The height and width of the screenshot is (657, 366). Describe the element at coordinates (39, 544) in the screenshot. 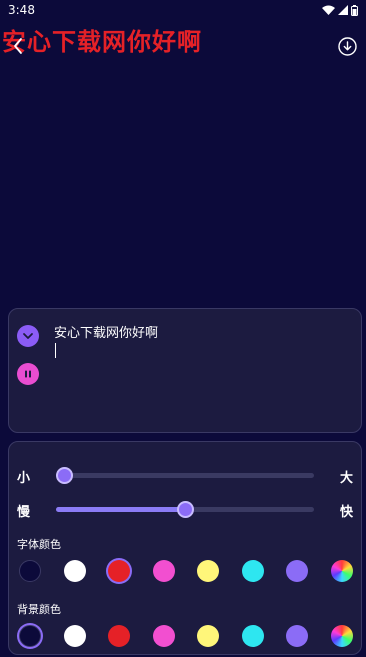

I see `font-color-label: 字体颜色` at that location.